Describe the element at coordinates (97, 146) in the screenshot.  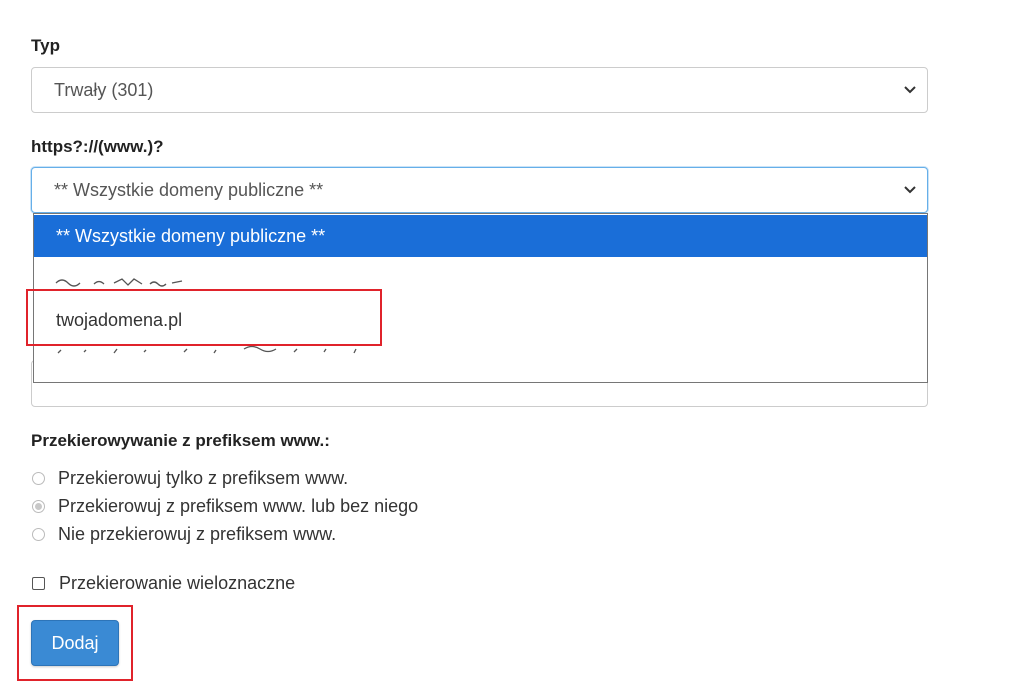
I see `domain-label: https?://(www.)?` at that location.